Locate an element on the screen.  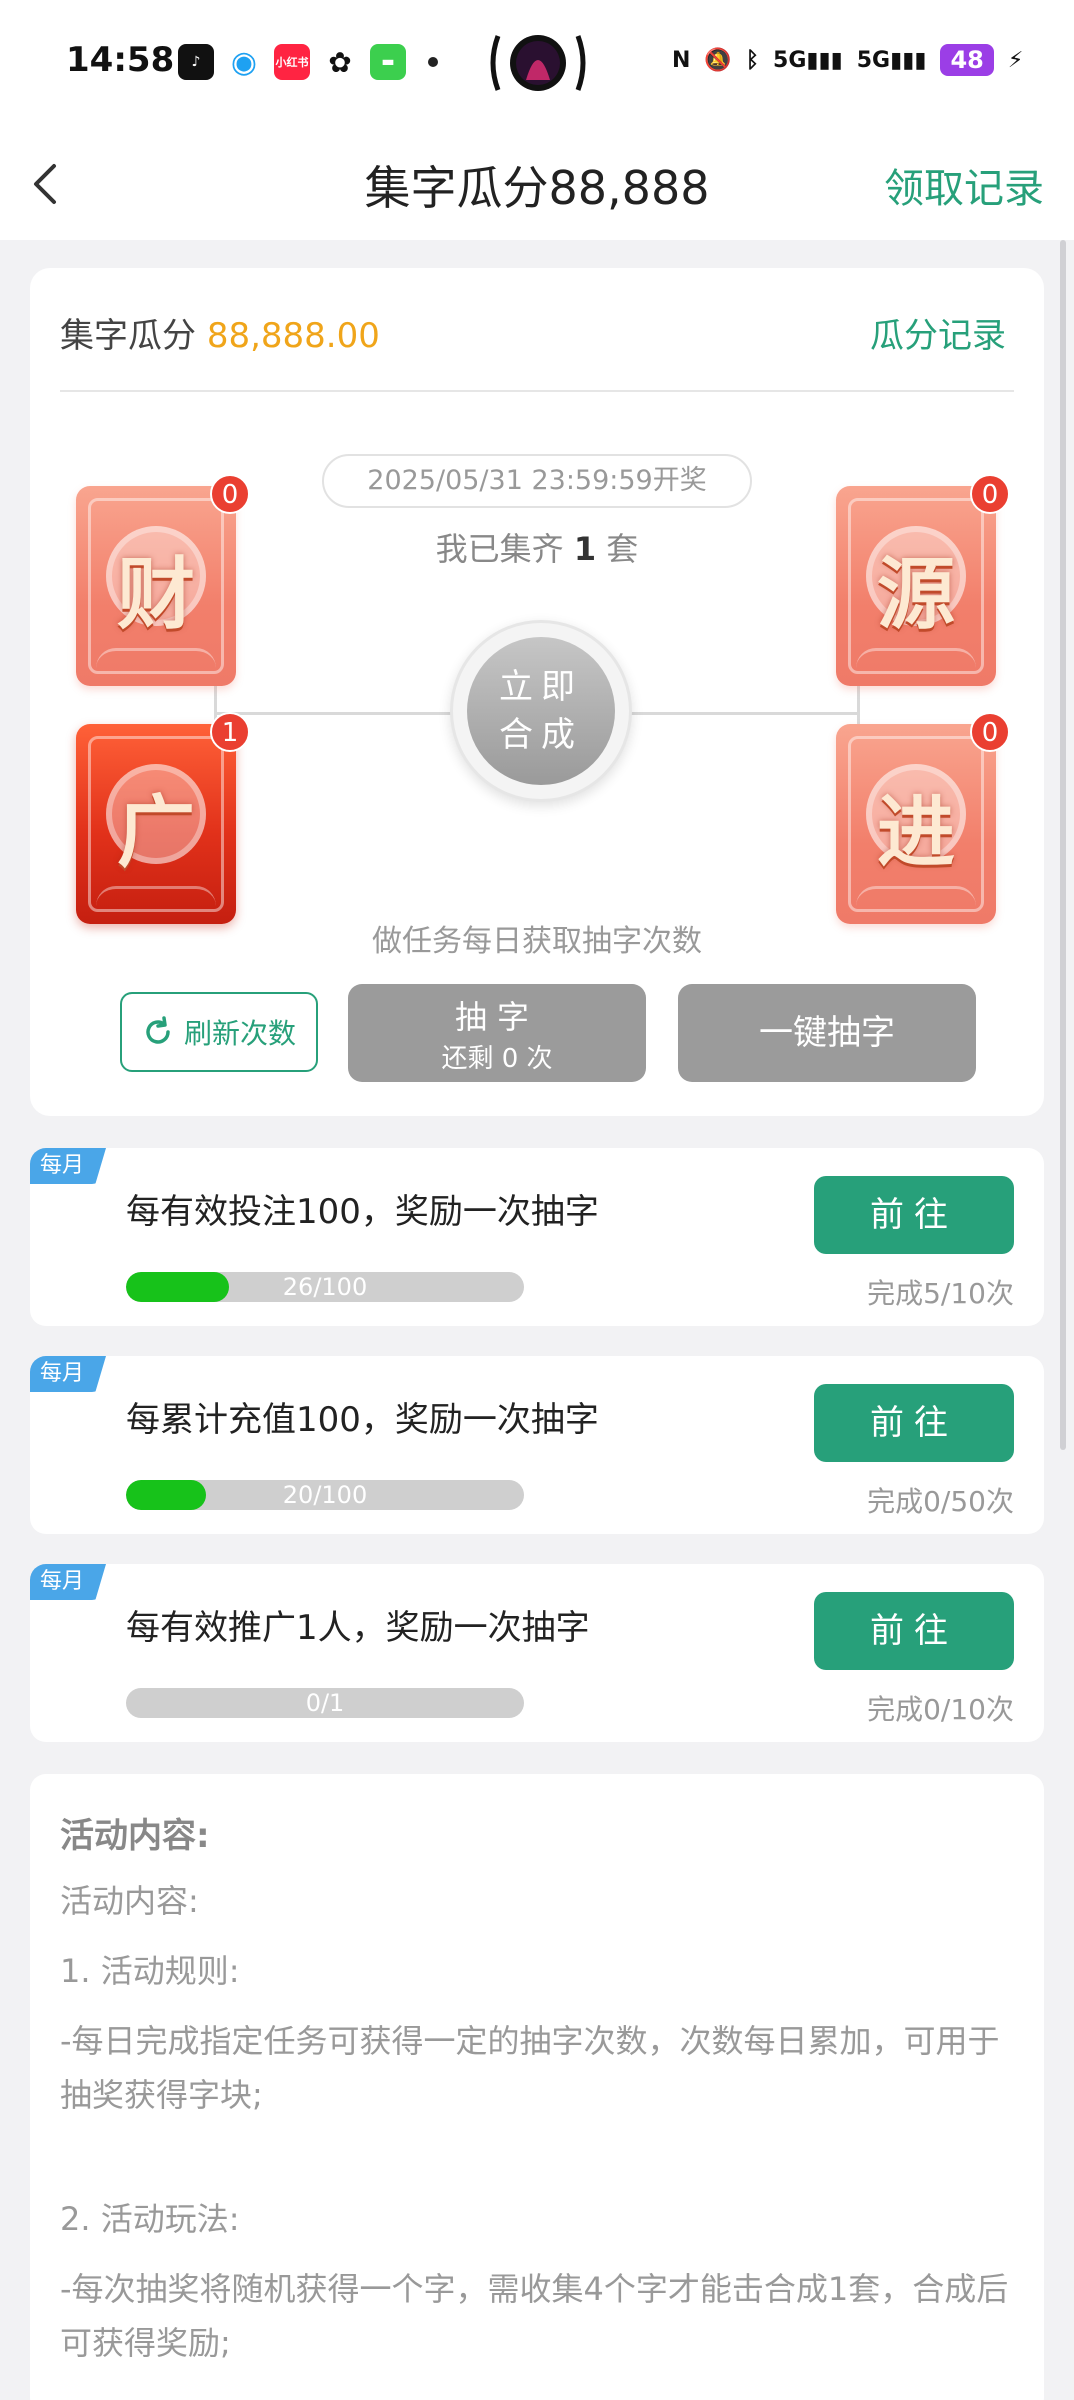
wechat-icon: ✿ is located at coordinates (340, 62).